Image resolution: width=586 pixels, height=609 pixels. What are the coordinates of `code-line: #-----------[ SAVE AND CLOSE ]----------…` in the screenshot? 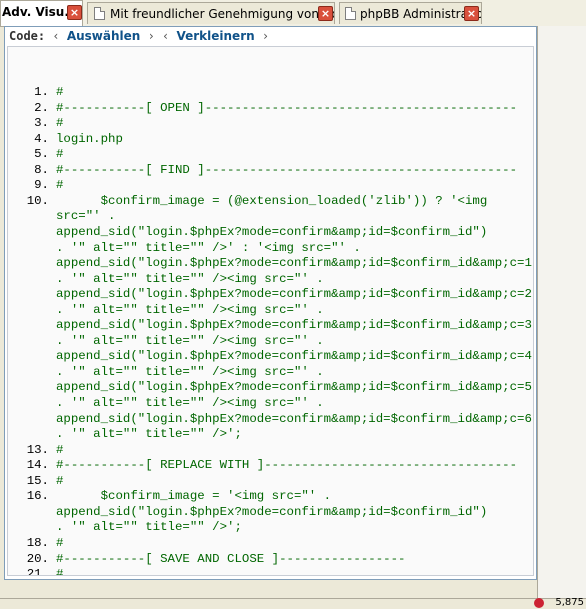 It's located at (231, 558).